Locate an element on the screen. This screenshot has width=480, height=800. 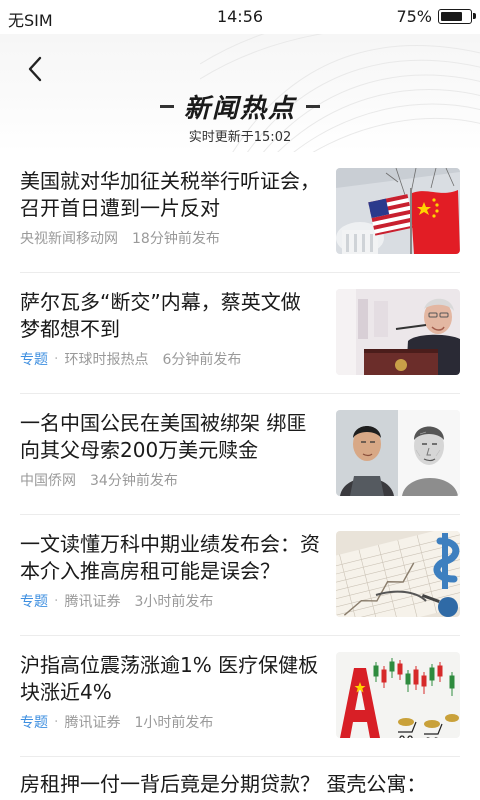
news-time: 3小时前发布 is located at coordinates (174, 602).